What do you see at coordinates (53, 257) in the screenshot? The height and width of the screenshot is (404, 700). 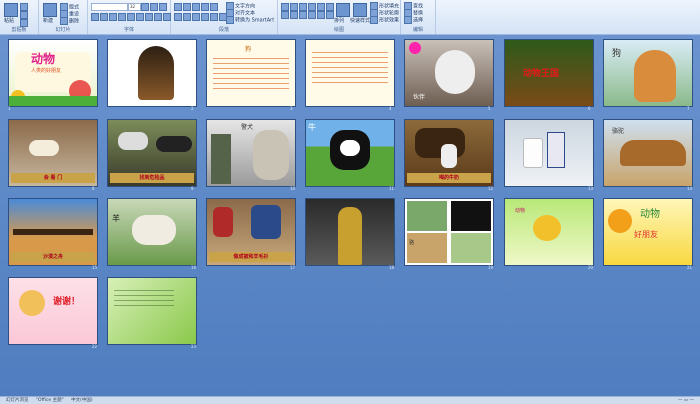 I see `slide-caption: 沙漠之舟` at bounding box center [53, 257].